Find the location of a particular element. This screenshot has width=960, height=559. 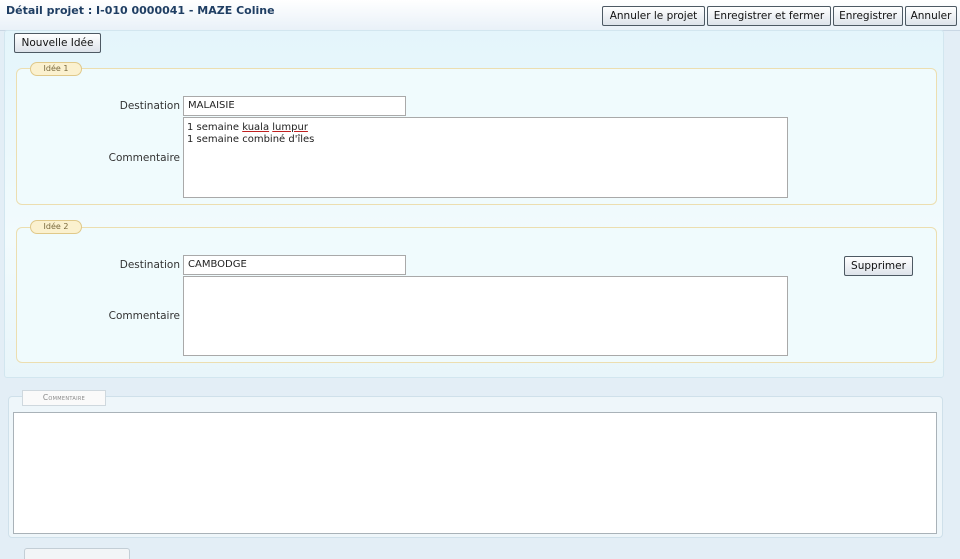

idea-2-comment-textarea is located at coordinates (485, 316).